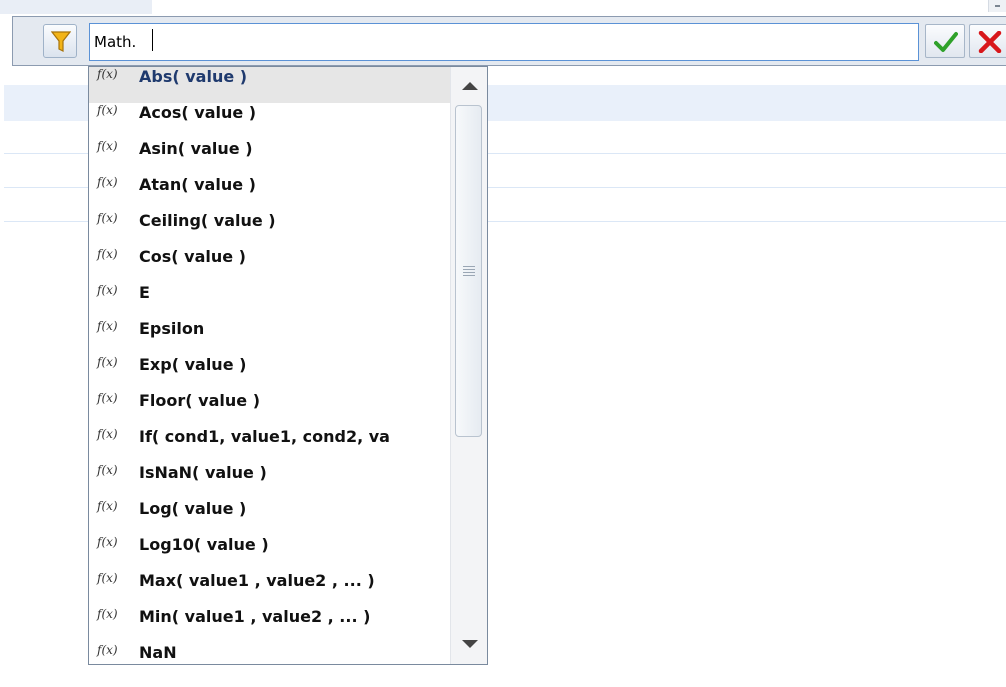  Describe the element at coordinates (269, 653) in the screenshot. I see `autocomplete-item: f(x) NaN` at that location.